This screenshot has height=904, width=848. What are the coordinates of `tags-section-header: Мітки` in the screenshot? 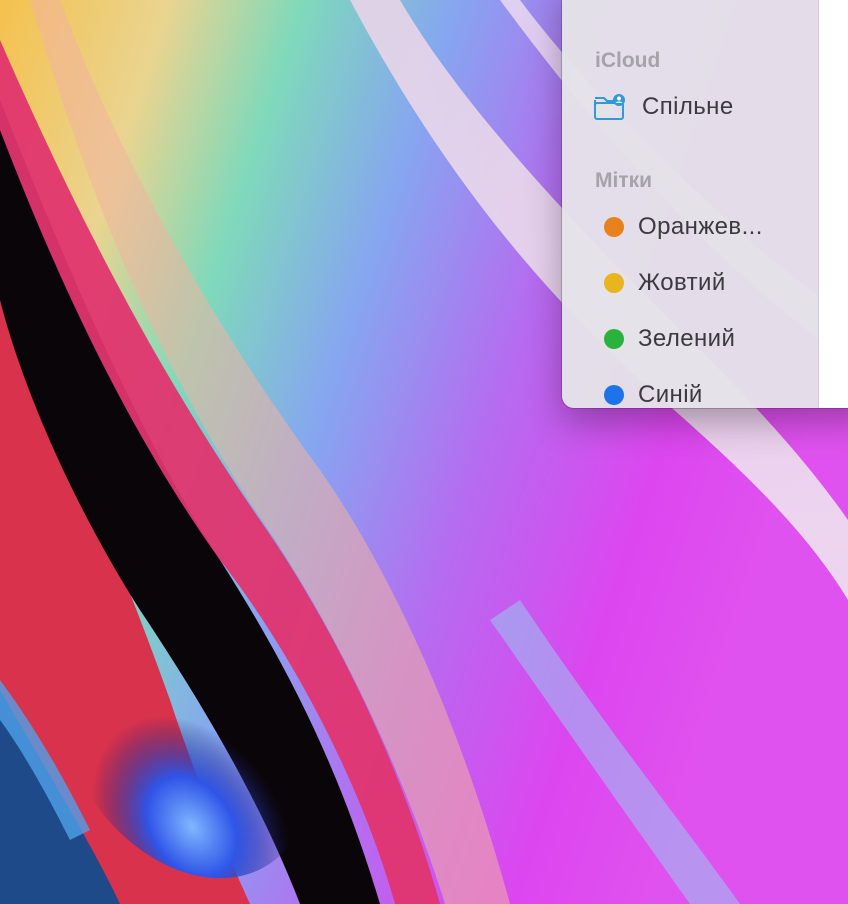 It's located at (624, 180).